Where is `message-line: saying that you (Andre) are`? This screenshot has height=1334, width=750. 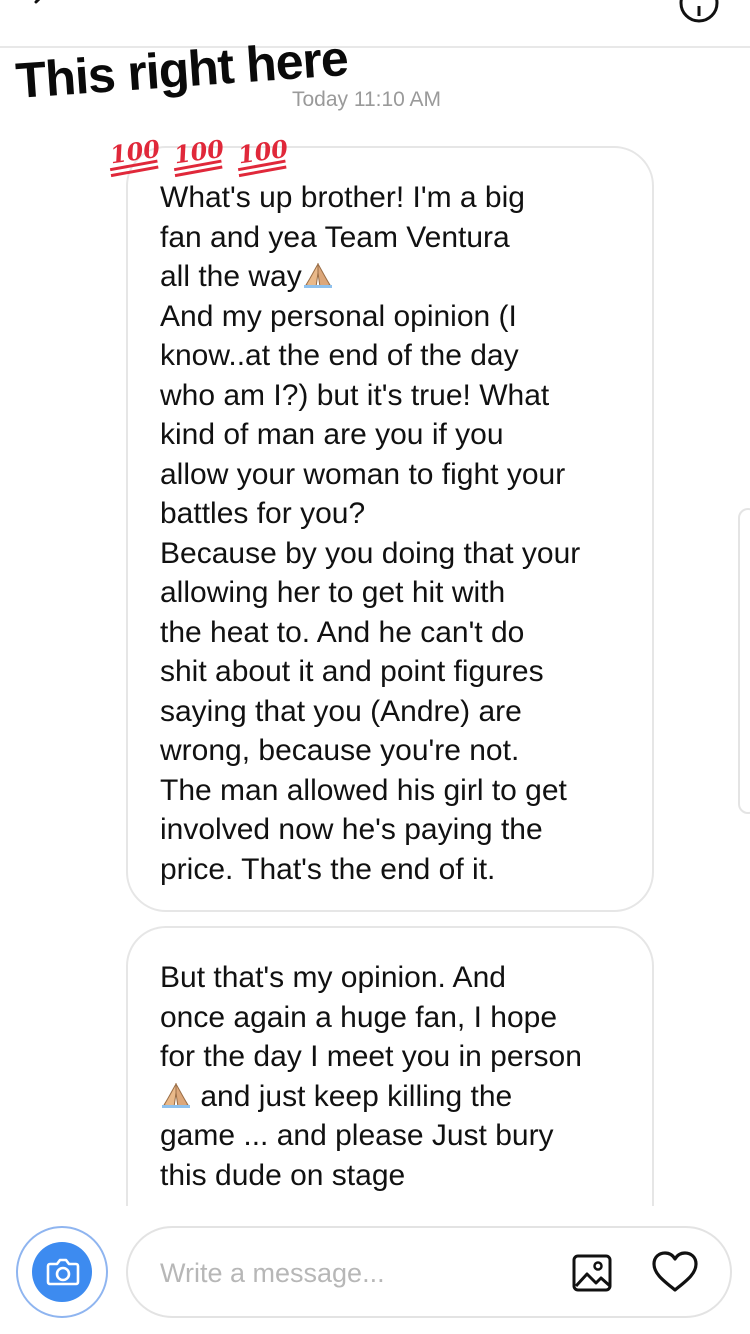
message-line: saying that you (Andre) are is located at coordinates (341, 711).